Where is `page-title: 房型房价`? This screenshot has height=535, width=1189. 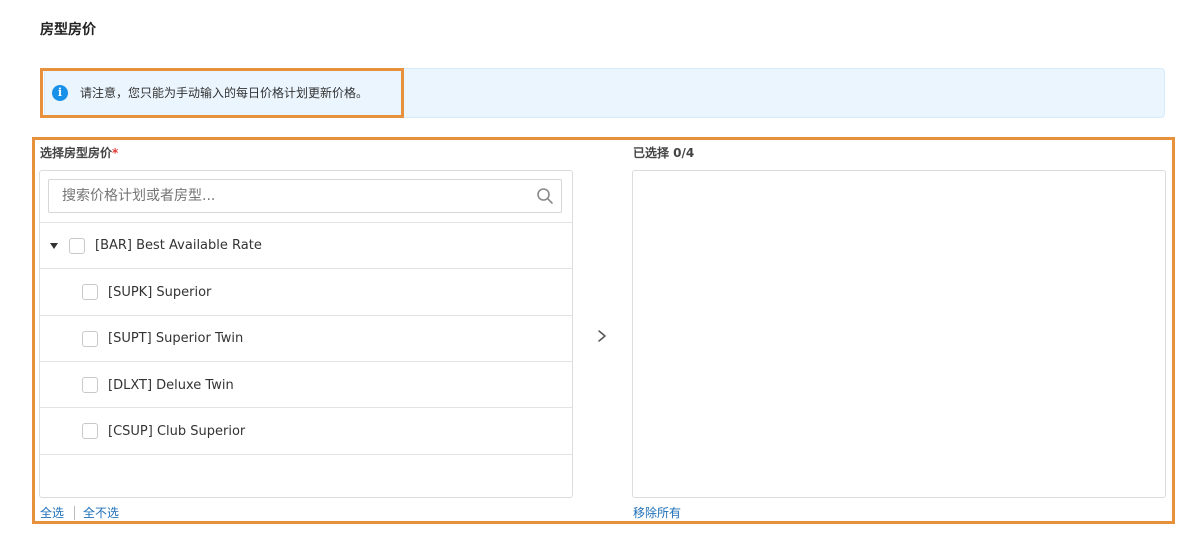
page-title: 房型房价 is located at coordinates (68, 30).